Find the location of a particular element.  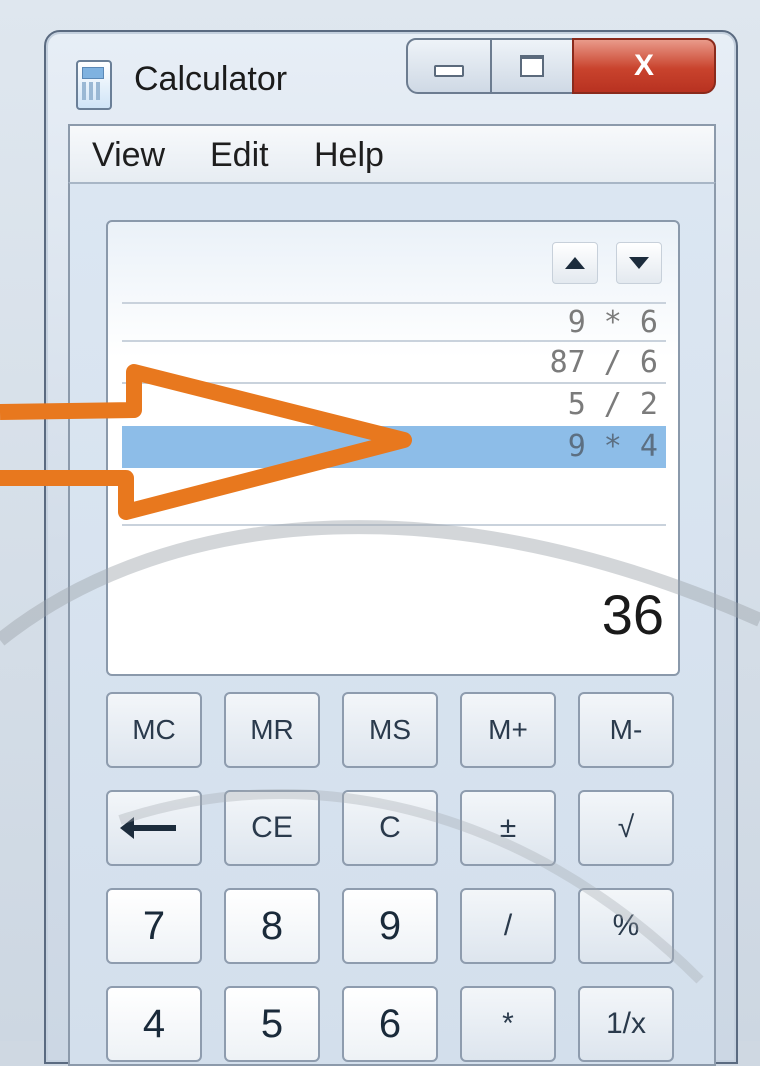

backspace-button is located at coordinates (154, 828).